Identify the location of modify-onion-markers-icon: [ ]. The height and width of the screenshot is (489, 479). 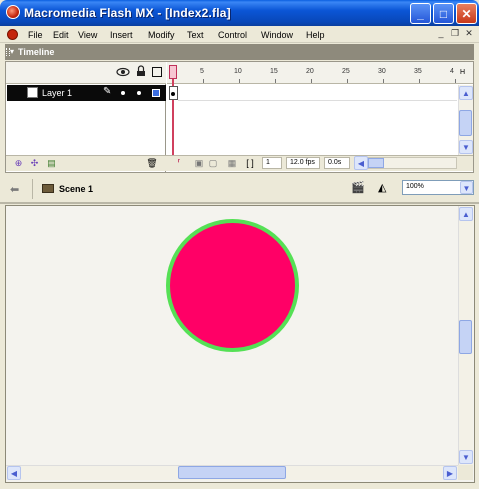
(250, 163).